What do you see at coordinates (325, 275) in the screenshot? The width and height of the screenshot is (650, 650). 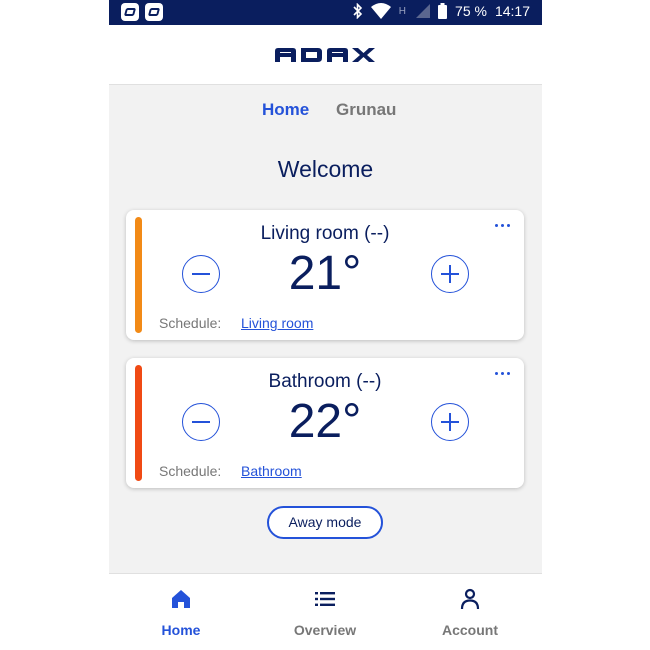 I see `room-card-living-room: Living room (--) 21° Schedule` at bounding box center [325, 275].